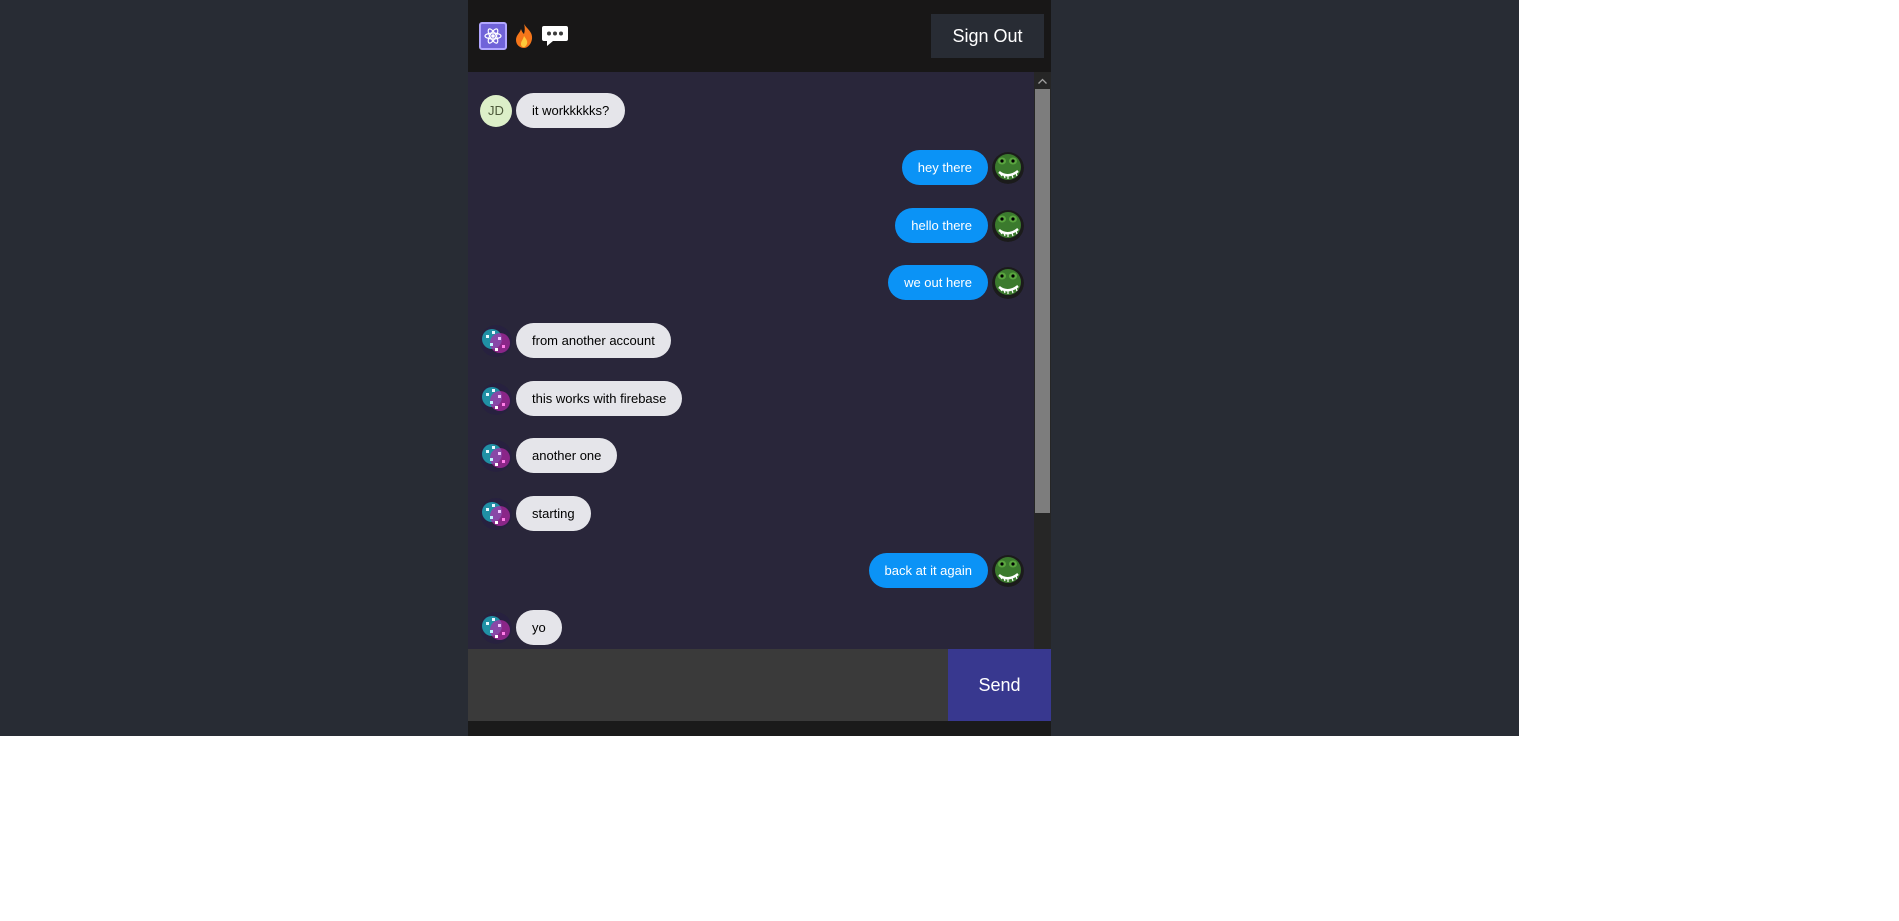 This screenshot has height=921, width=1899. I want to click on message-form: Send, so click(759, 685).